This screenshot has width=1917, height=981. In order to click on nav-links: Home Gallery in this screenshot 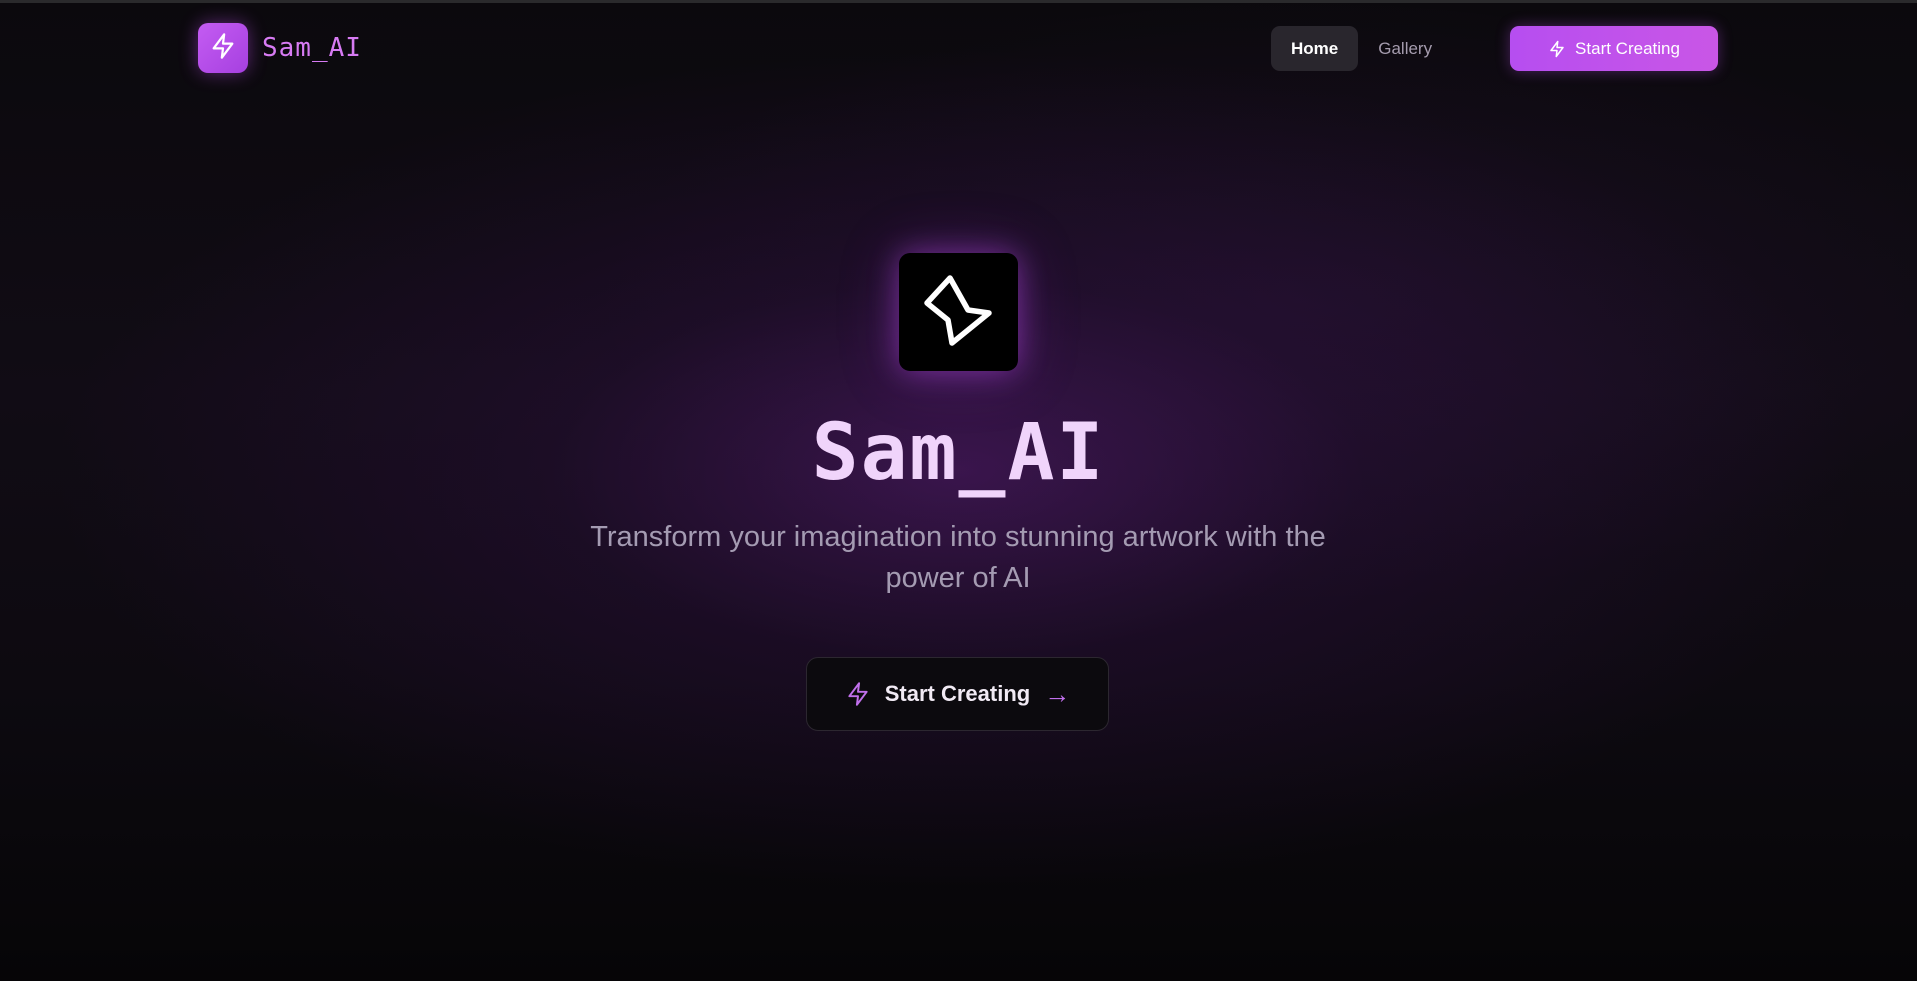, I will do `click(1361, 48)`.